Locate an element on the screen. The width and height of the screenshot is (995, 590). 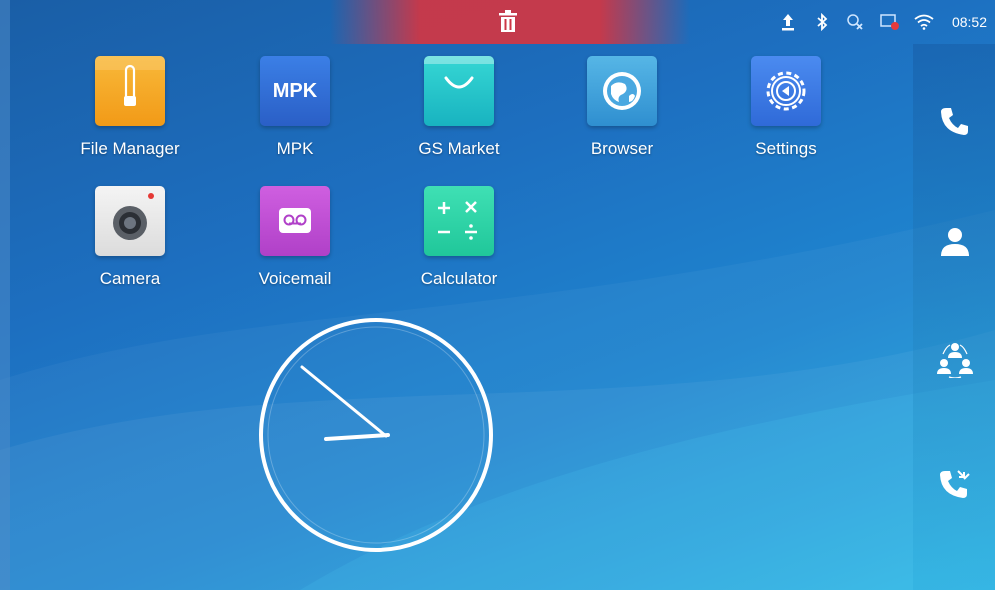
contacts-button is located at coordinates (955, 241).